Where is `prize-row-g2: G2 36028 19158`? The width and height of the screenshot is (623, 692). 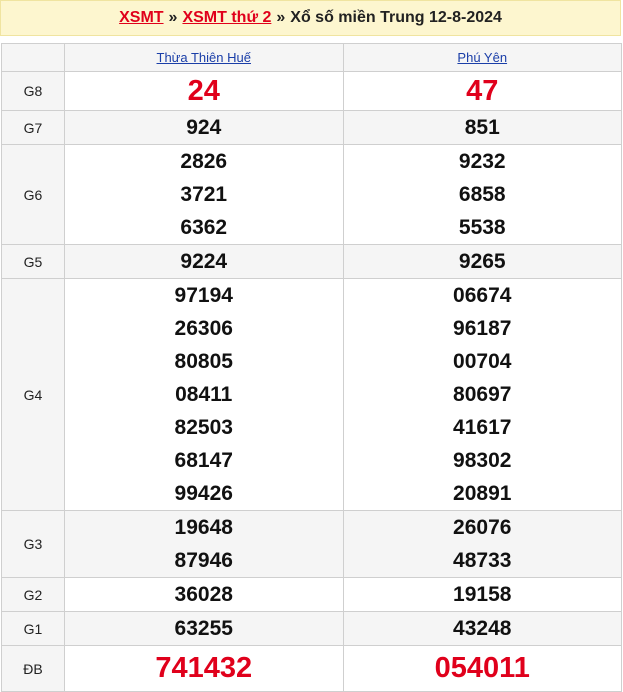 prize-row-g2: G2 36028 19158 is located at coordinates (311, 594).